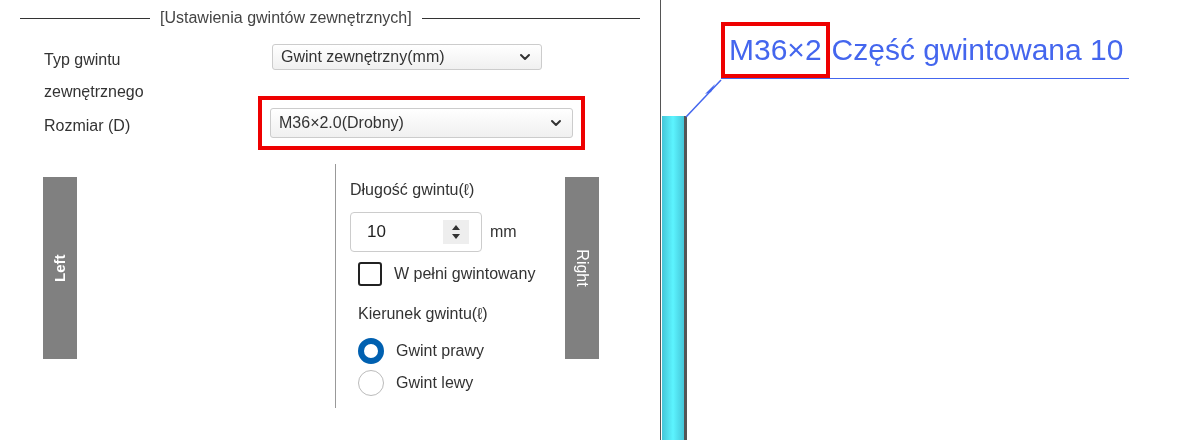 Image resolution: width=1200 pixels, height=440 pixels. What do you see at coordinates (582, 268) in the screenshot?
I see `side-button: Right` at bounding box center [582, 268].